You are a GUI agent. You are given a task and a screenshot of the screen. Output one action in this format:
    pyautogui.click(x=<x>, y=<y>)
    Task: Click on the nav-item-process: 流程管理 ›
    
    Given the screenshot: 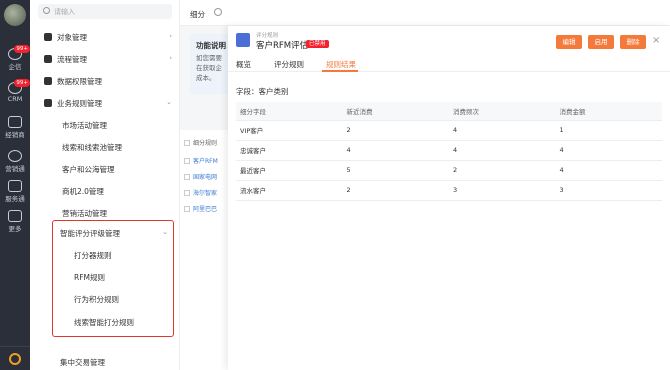 What is the action you would take?
    pyautogui.click(x=108, y=59)
    